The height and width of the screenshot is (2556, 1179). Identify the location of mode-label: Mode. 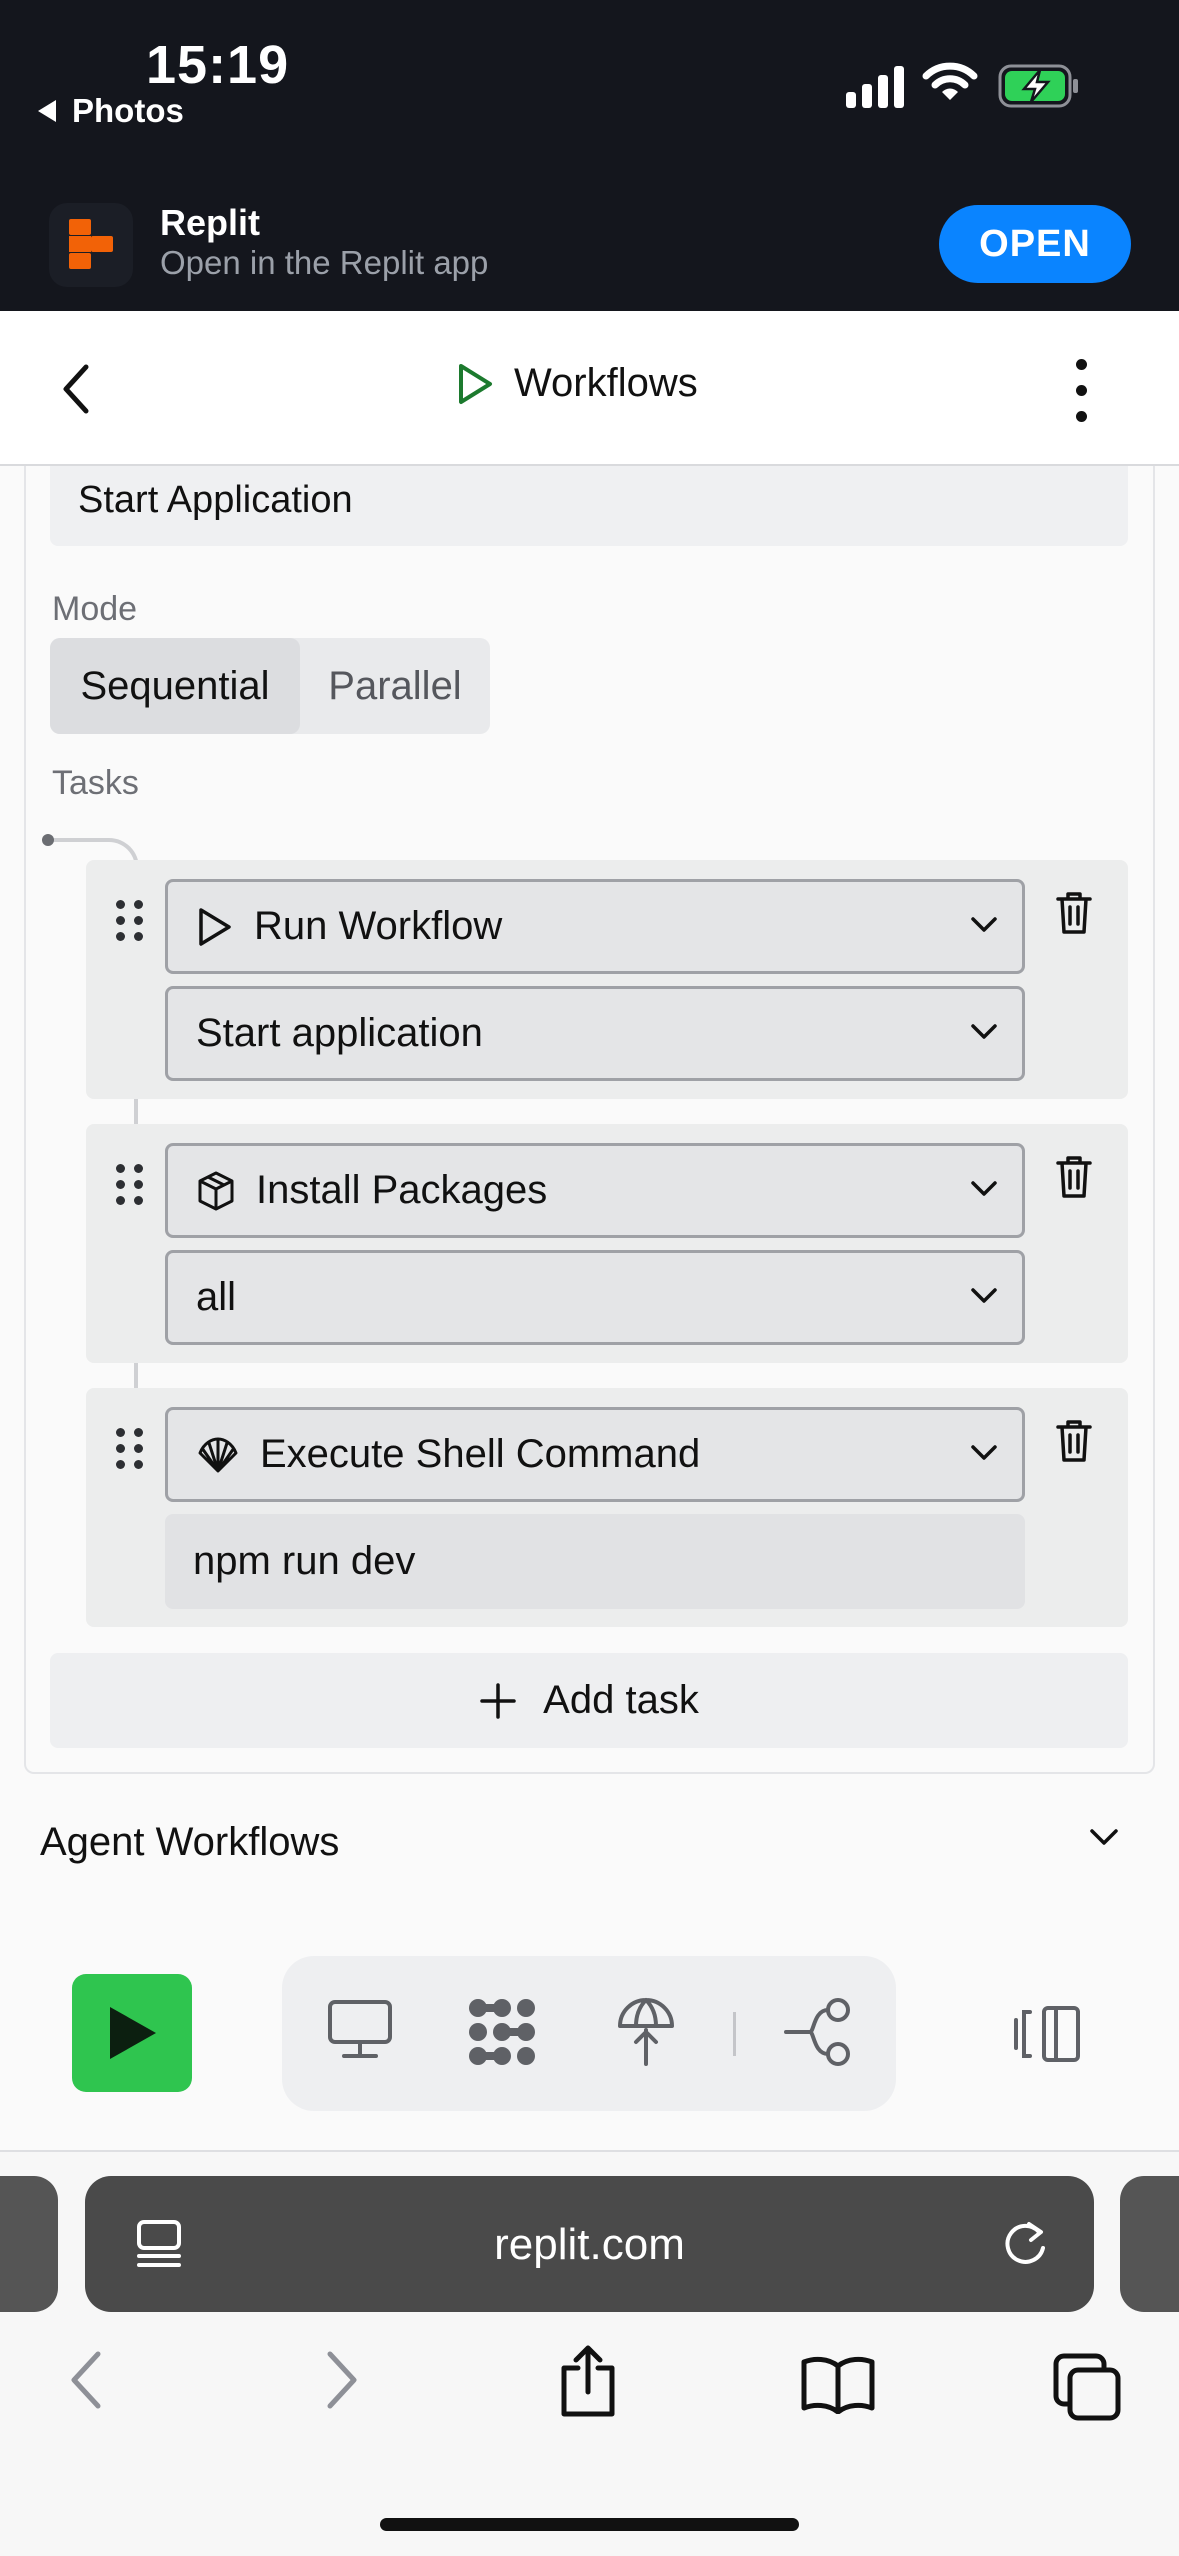
(95, 609).